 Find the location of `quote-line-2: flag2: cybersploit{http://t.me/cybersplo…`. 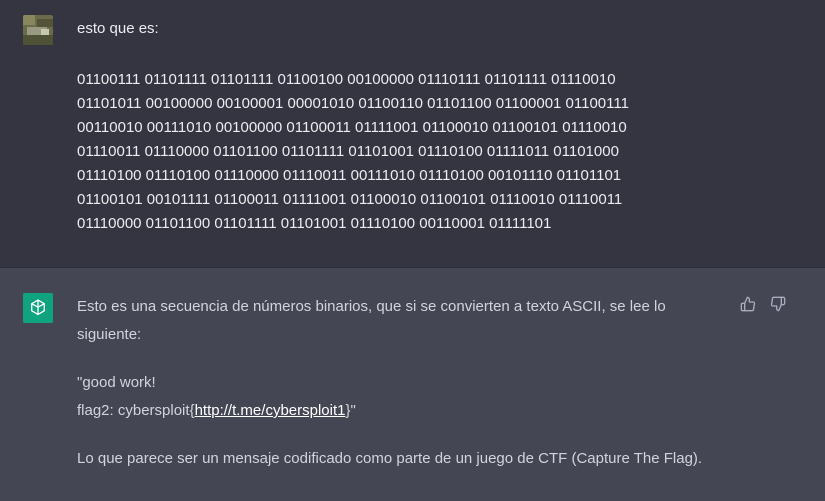

quote-line-2: flag2: cybersploit{http://t.me/cybersplo… is located at coordinates (397, 411).